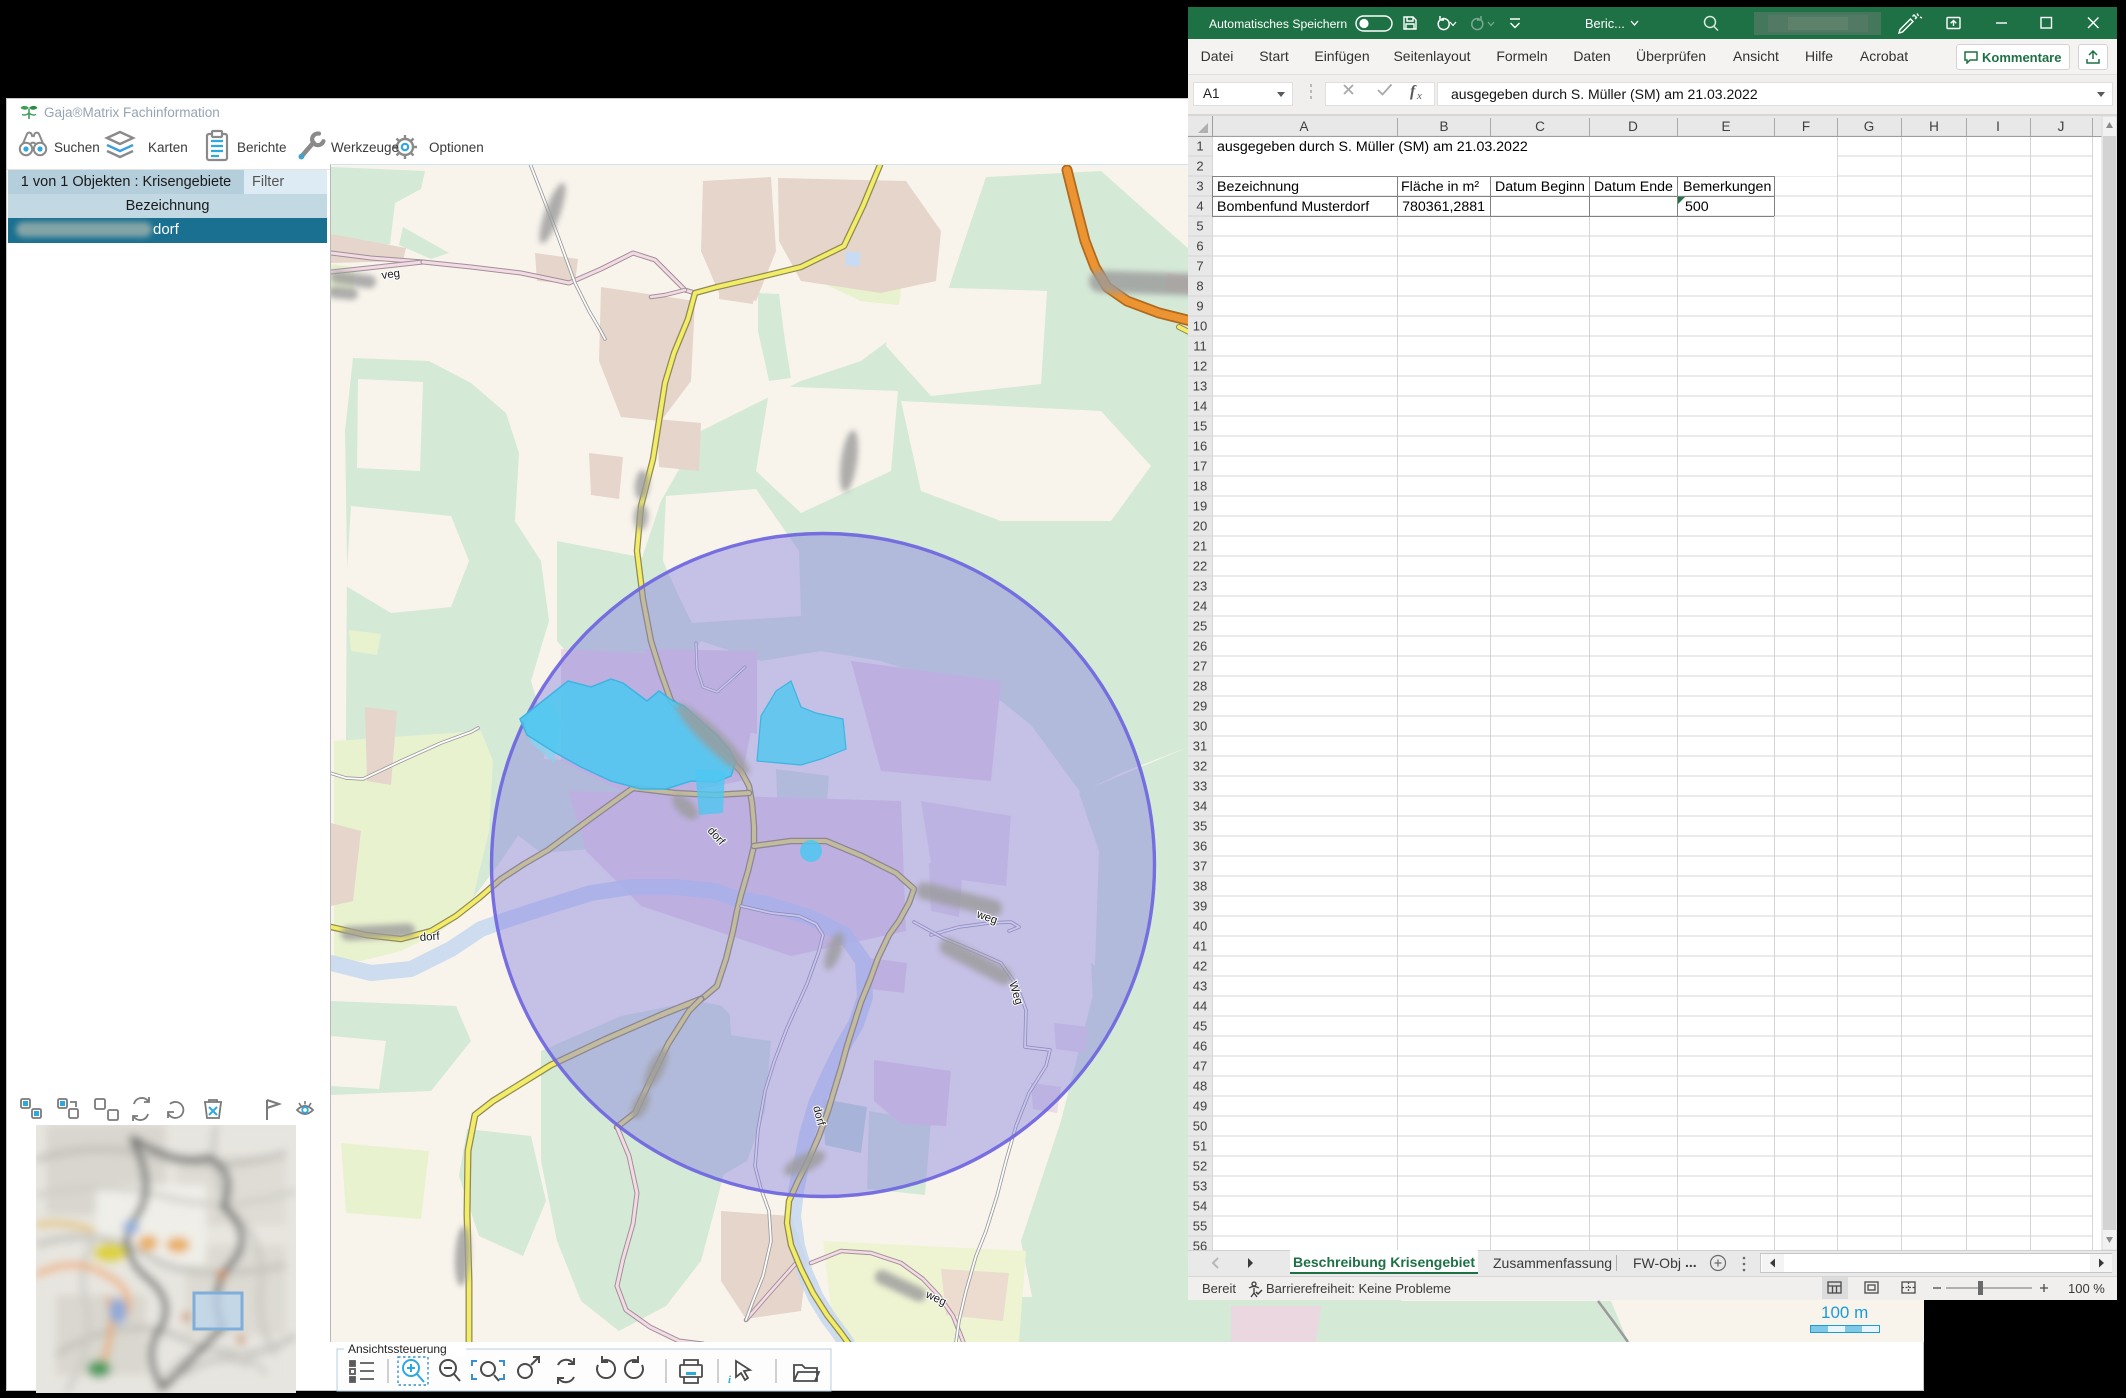 The width and height of the screenshot is (2126, 1398). What do you see at coordinates (1806, 126) in the screenshot?
I see `svg-text: F` at bounding box center [1806, 126].